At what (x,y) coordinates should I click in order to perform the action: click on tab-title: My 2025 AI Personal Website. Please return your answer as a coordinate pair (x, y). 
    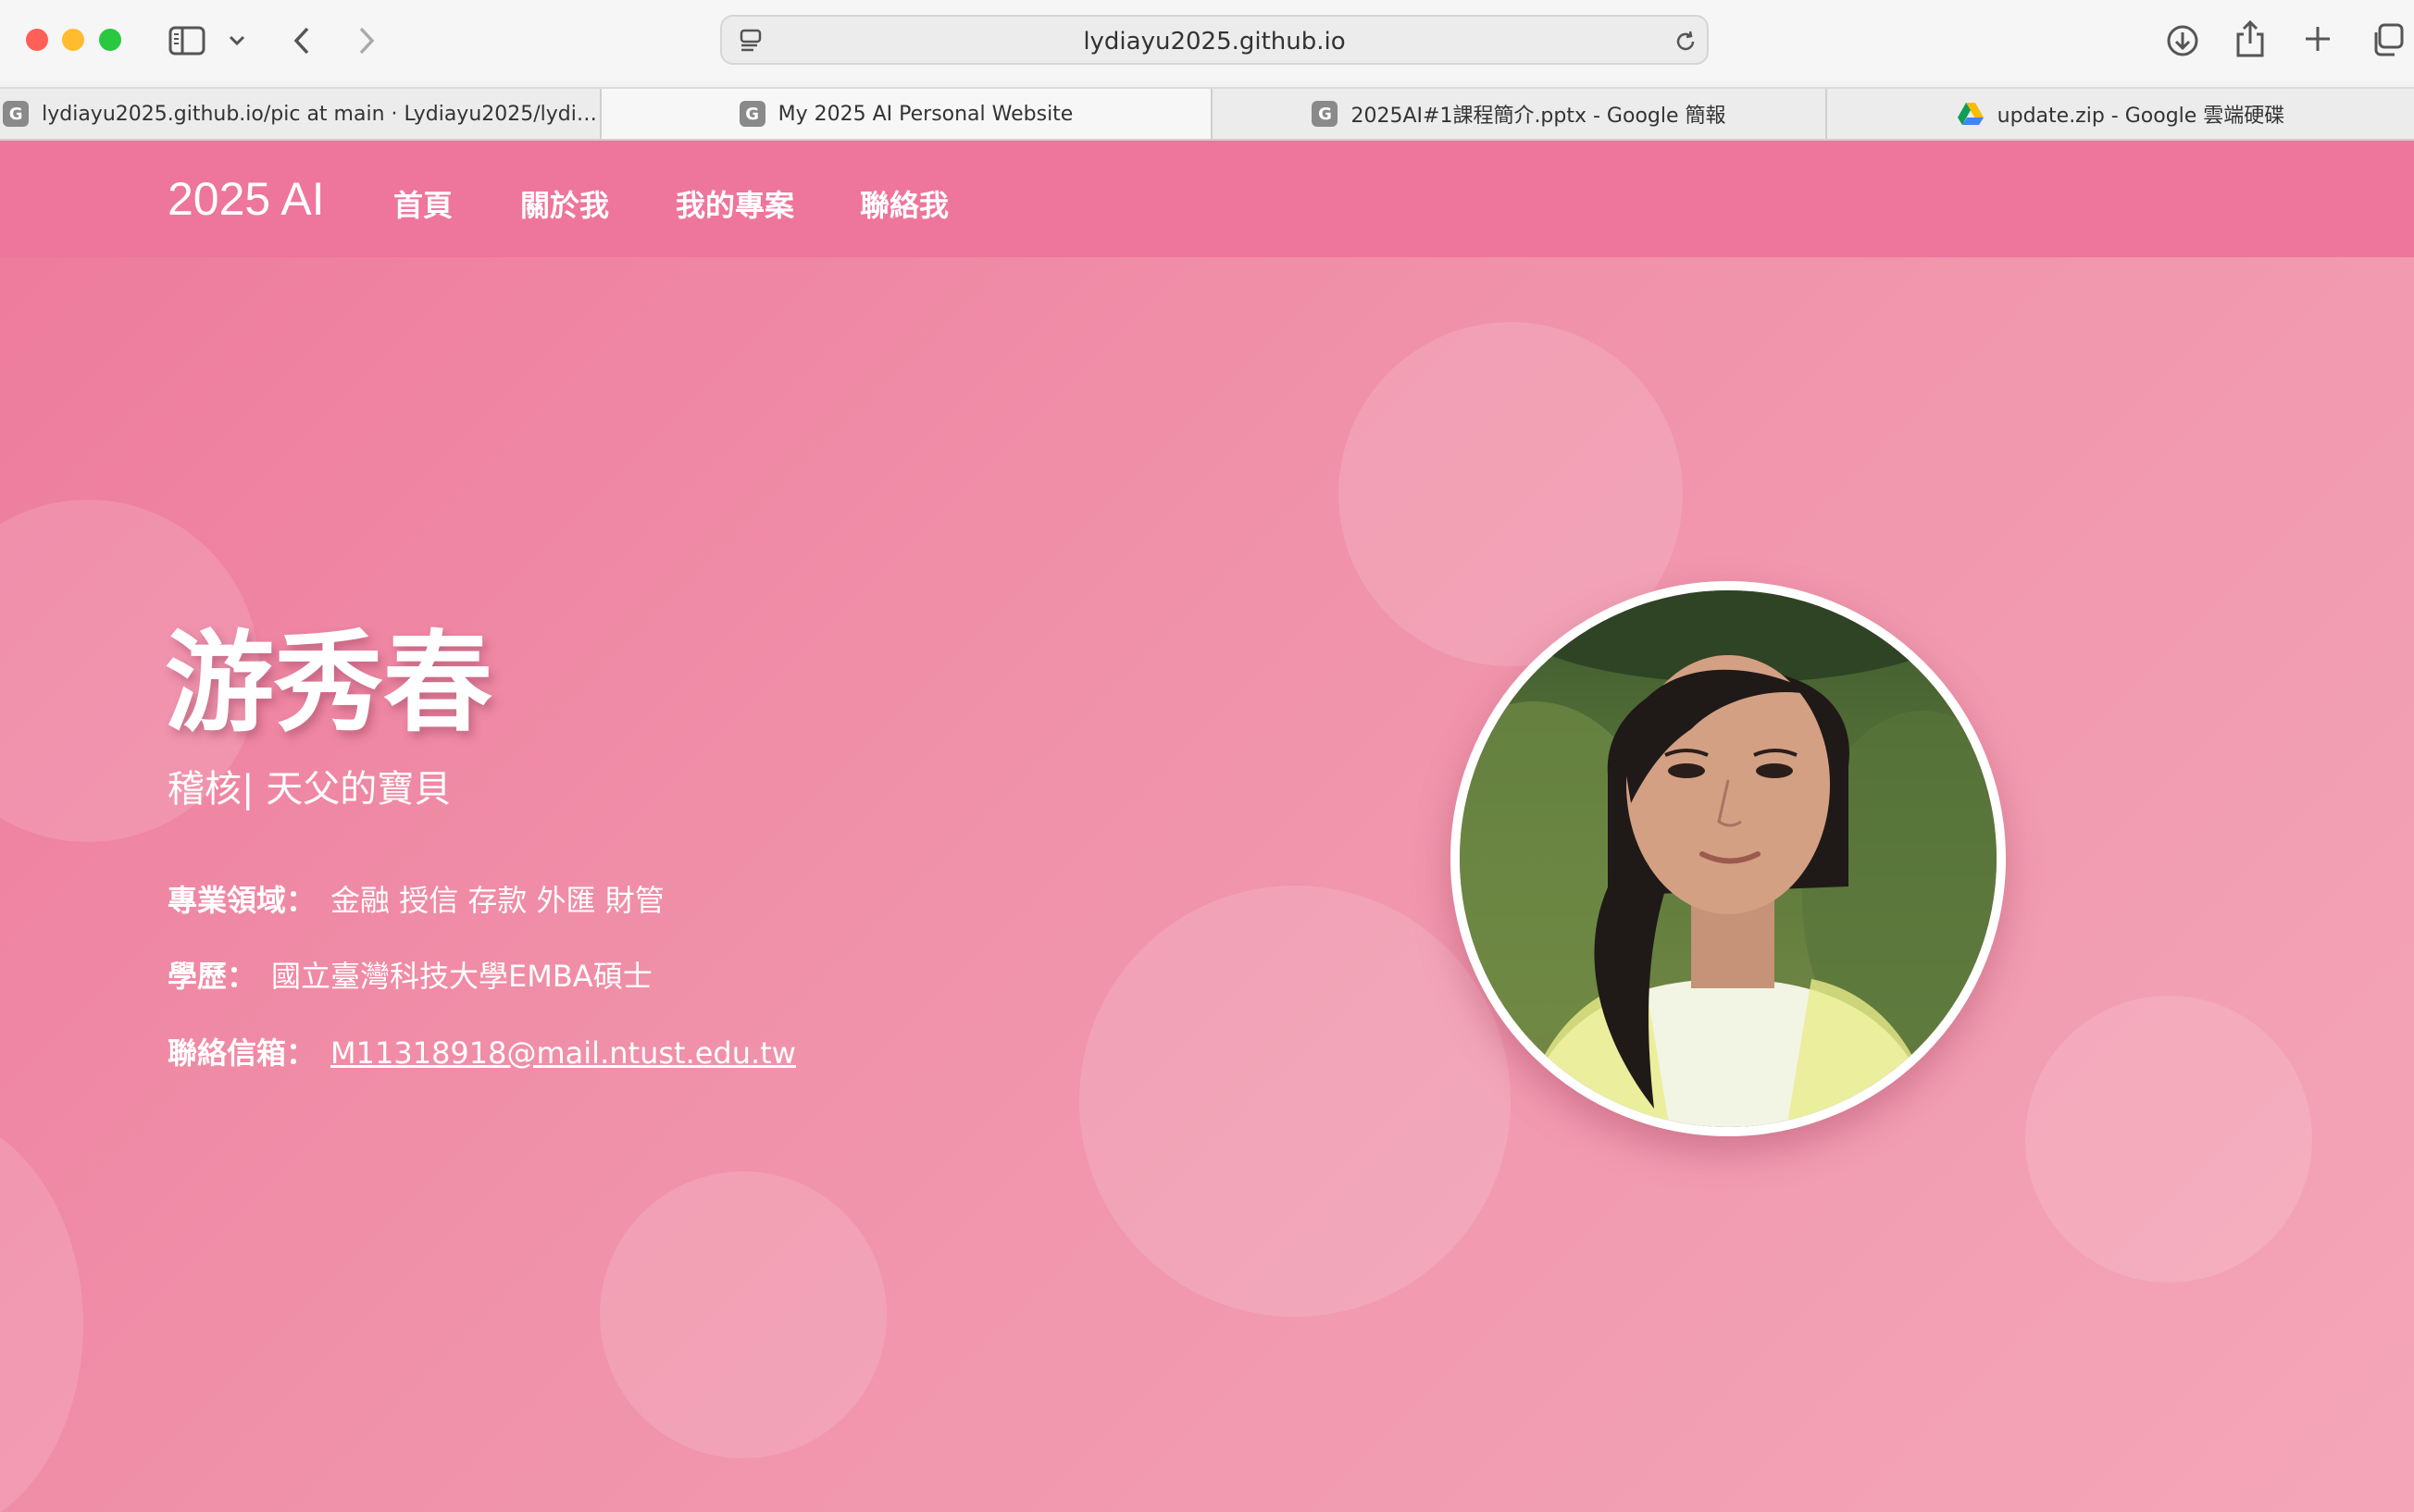
    Looking at the image, I should click on (926, 114).